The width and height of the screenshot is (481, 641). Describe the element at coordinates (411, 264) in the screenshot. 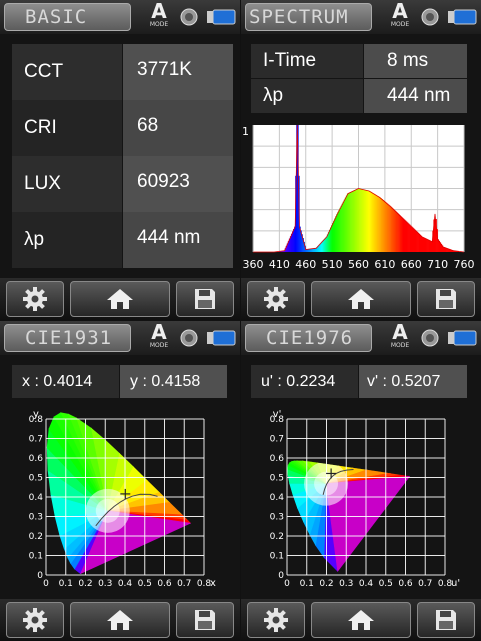

I see `x-tick-label: 660` at that location.